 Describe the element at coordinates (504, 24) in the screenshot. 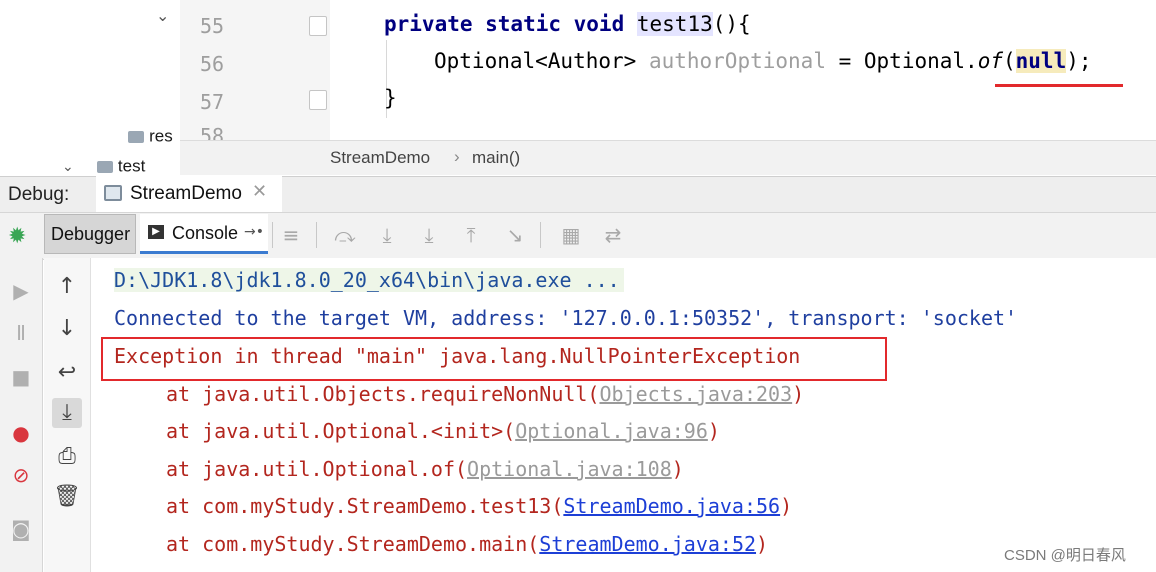

I see `keywords: private static void` at that location.